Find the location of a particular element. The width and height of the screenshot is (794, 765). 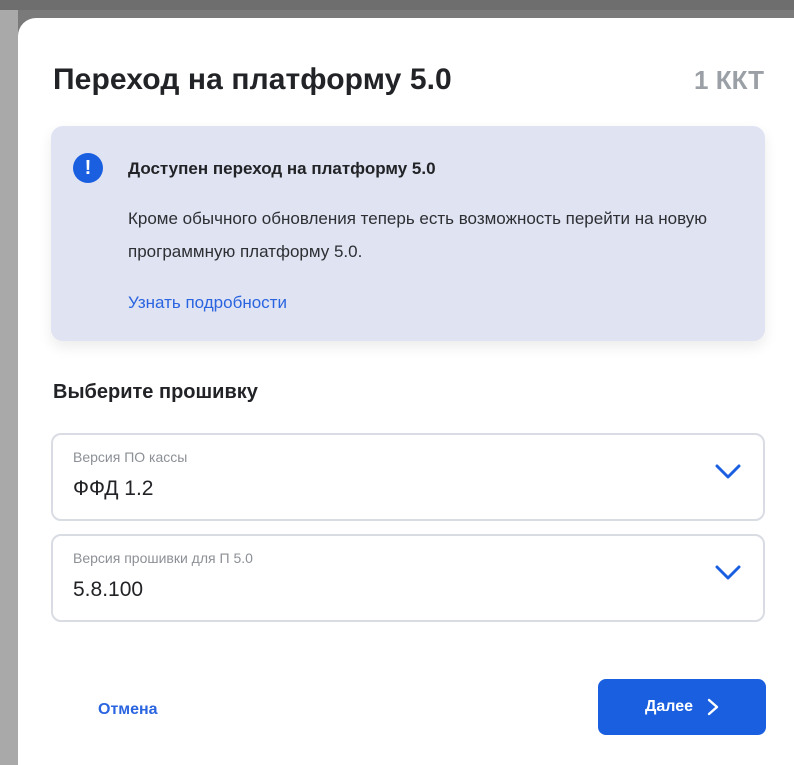

next-button: Далее is located at coordinates (682, 707).